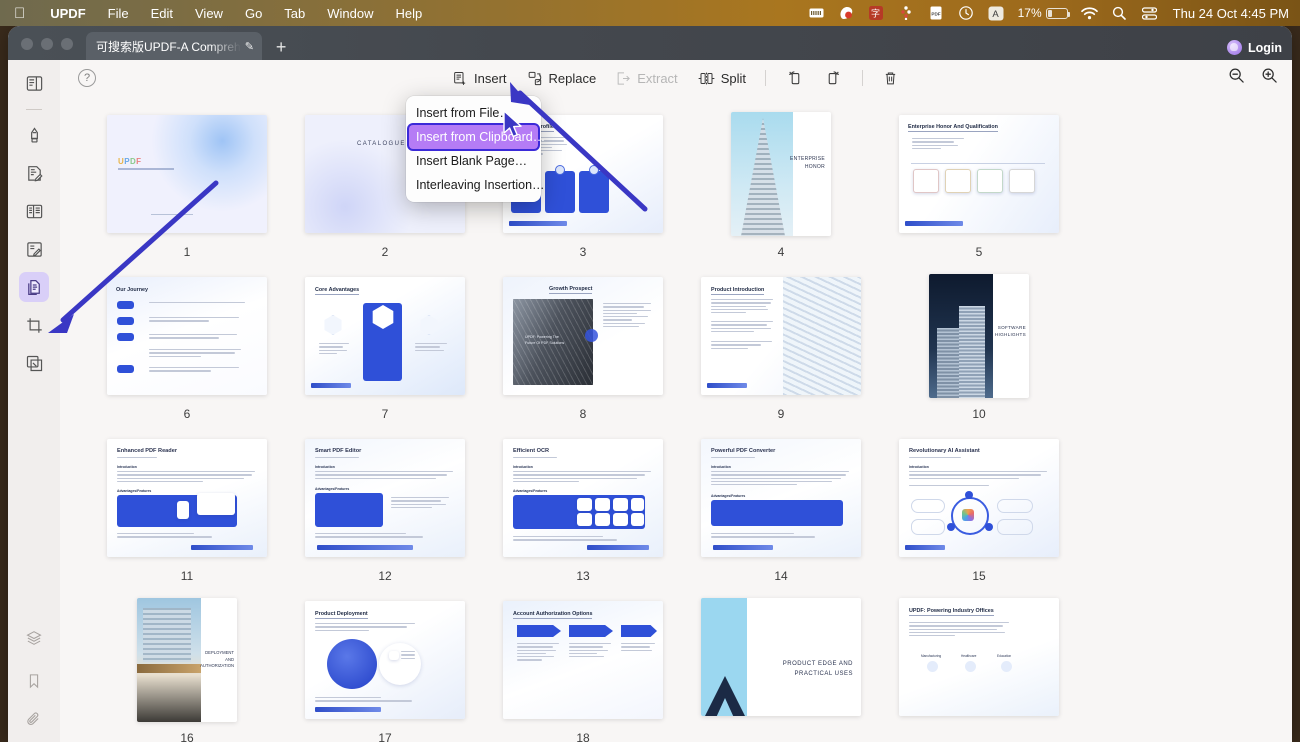 The height and width of the screenshot is (742, 1300). I want to click on rotate-left-button, so click(794, 78).